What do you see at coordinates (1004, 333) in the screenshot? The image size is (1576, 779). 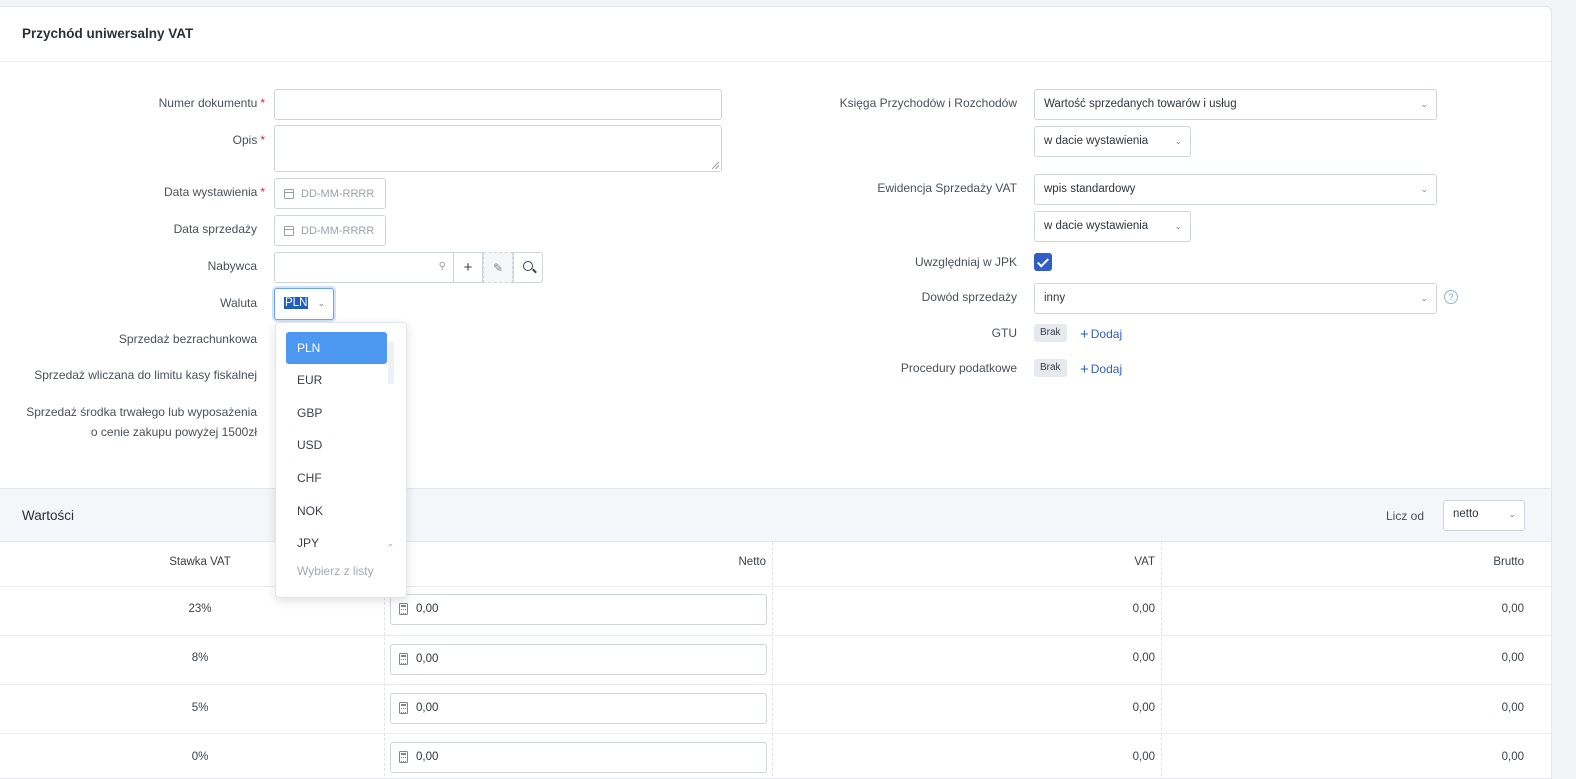 I see `gtu-label: GTU` at bounding box center [1004, 333].